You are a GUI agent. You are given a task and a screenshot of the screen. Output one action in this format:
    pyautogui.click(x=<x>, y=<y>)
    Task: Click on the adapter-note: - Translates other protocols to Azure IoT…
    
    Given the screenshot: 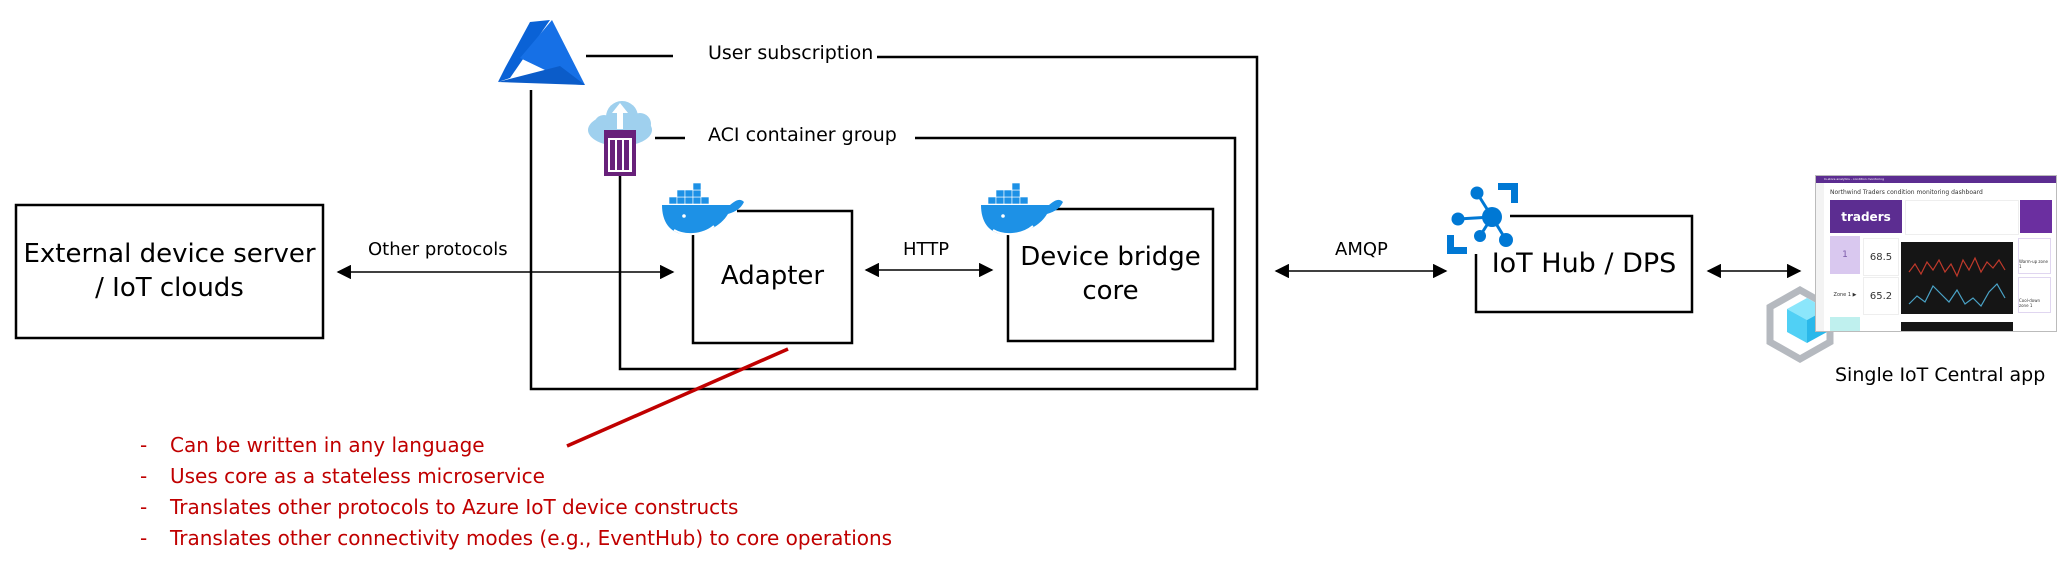 What is the action you would take?
    pyautogui.click(x=516, y=507)
    